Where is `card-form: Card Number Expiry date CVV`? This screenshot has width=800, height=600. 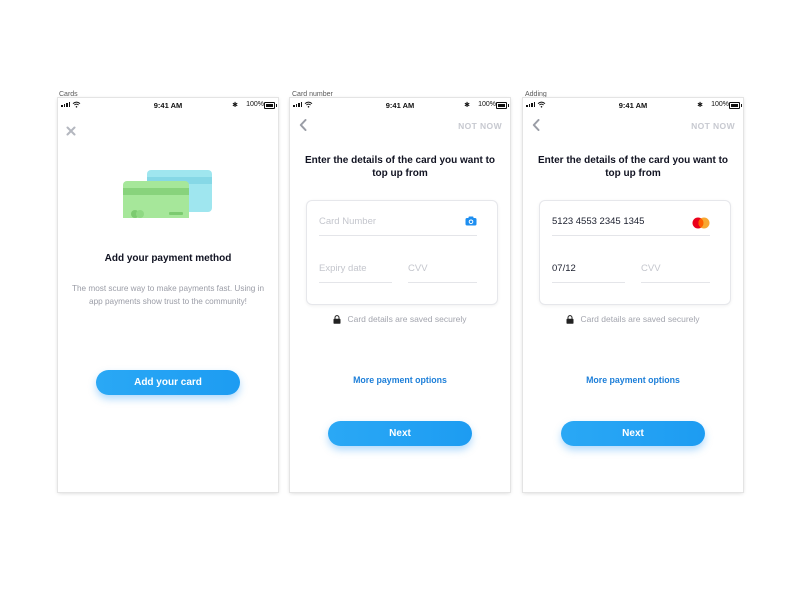 card-form: Card Number Expiry date CVV is located at coordinates (402, 252).